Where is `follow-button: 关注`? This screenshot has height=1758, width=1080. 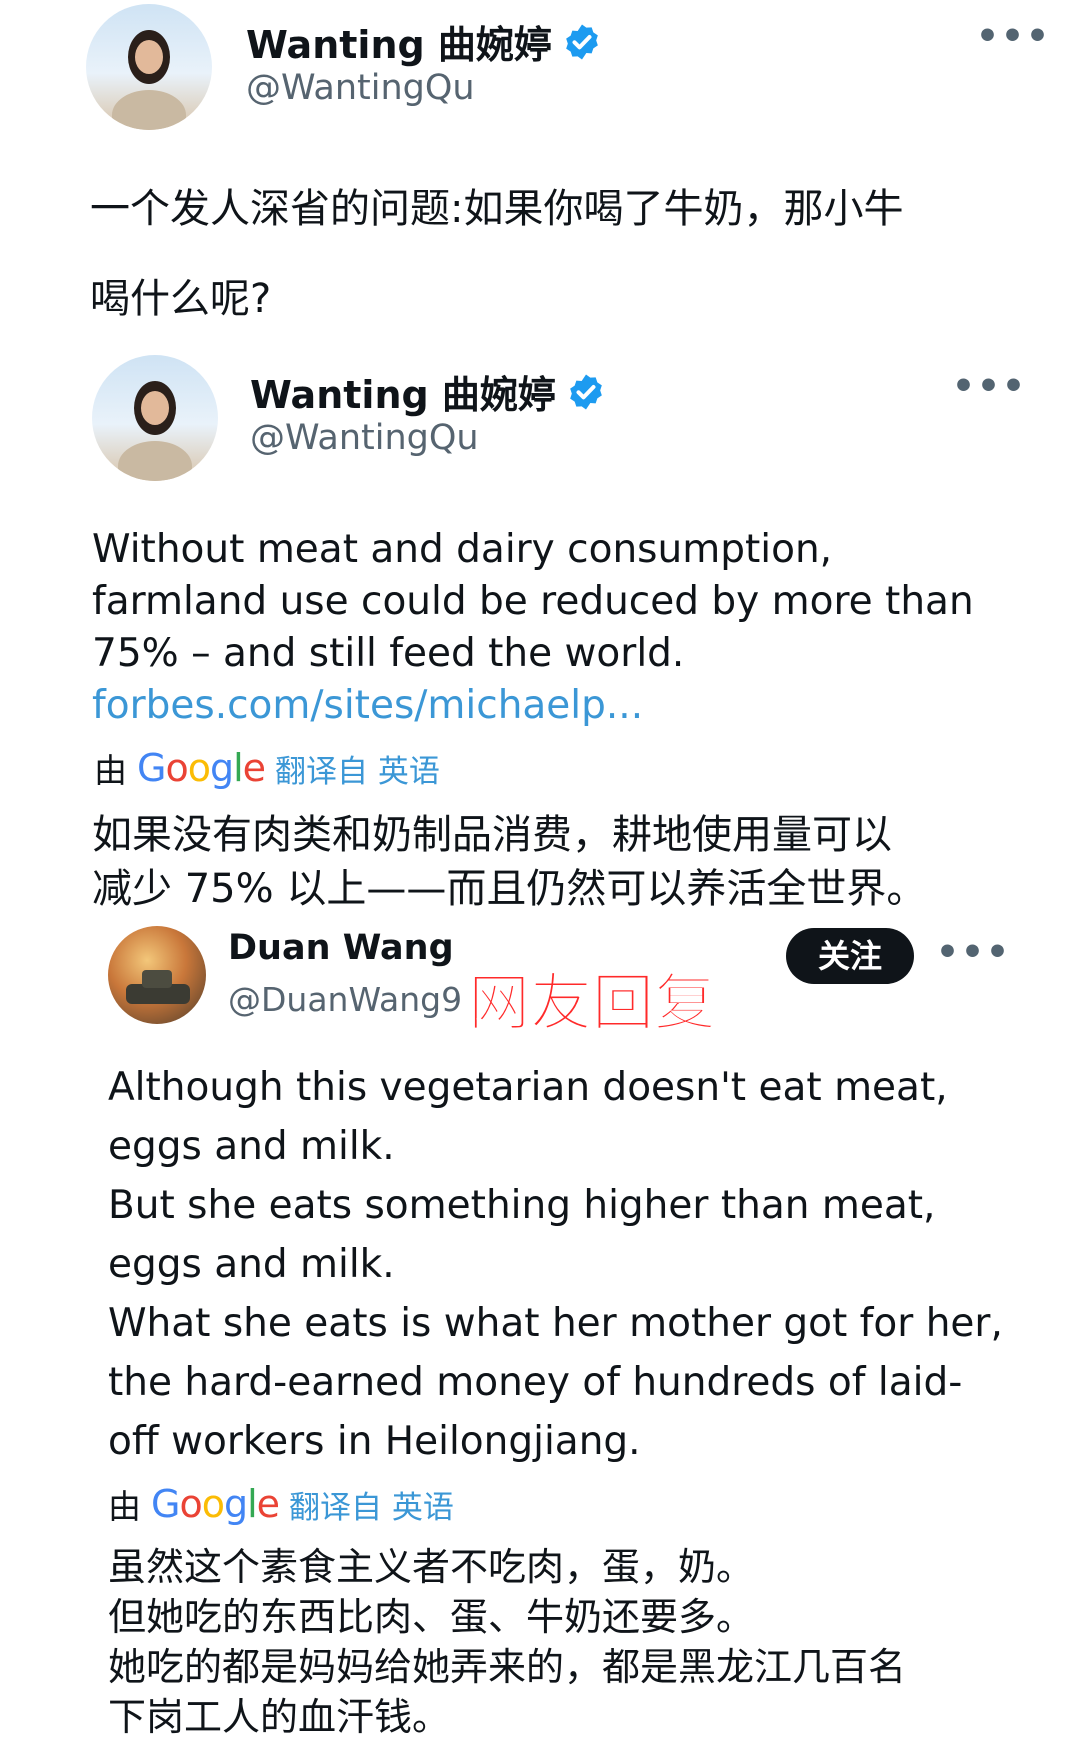 follow-button: 关注 is located at coordinates (850, 956).